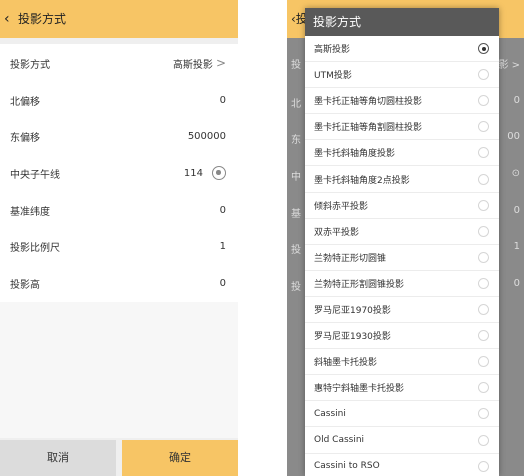 This screenshot has height=476, width=524. What do you see at coordinates (180, 458) in the screenshot?
I see `confirm-button: 确定` at bounding box center [180, 458].